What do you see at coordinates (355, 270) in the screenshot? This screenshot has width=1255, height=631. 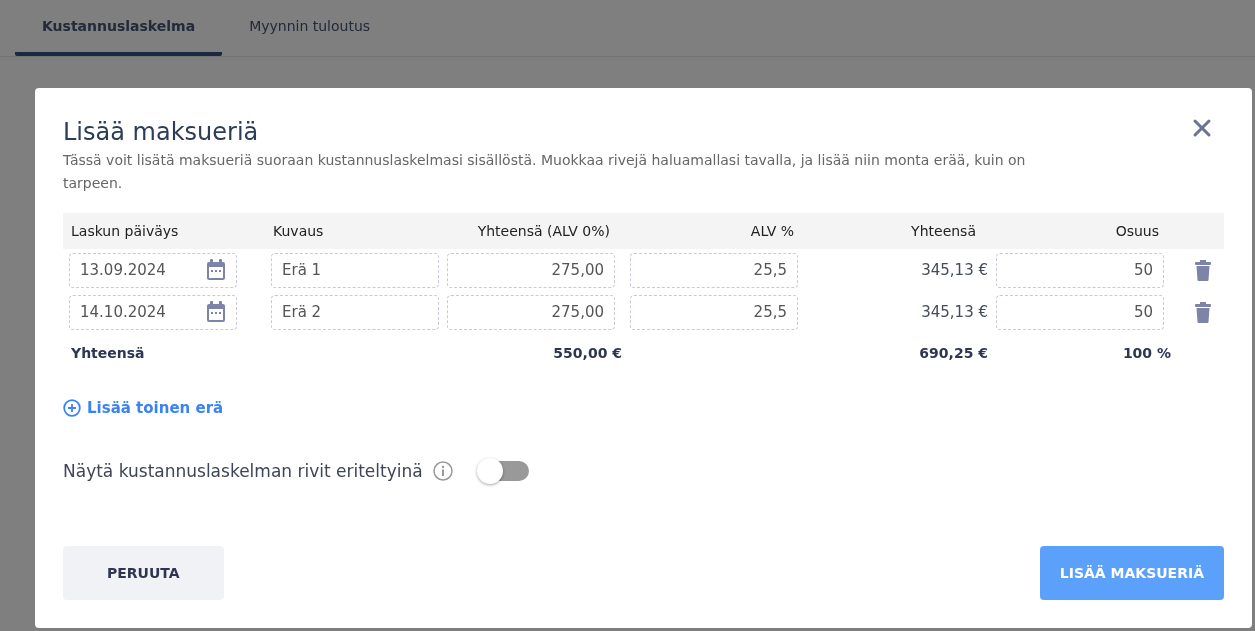 I see `description-field: Erä 1` at bounding box center [355, 270].